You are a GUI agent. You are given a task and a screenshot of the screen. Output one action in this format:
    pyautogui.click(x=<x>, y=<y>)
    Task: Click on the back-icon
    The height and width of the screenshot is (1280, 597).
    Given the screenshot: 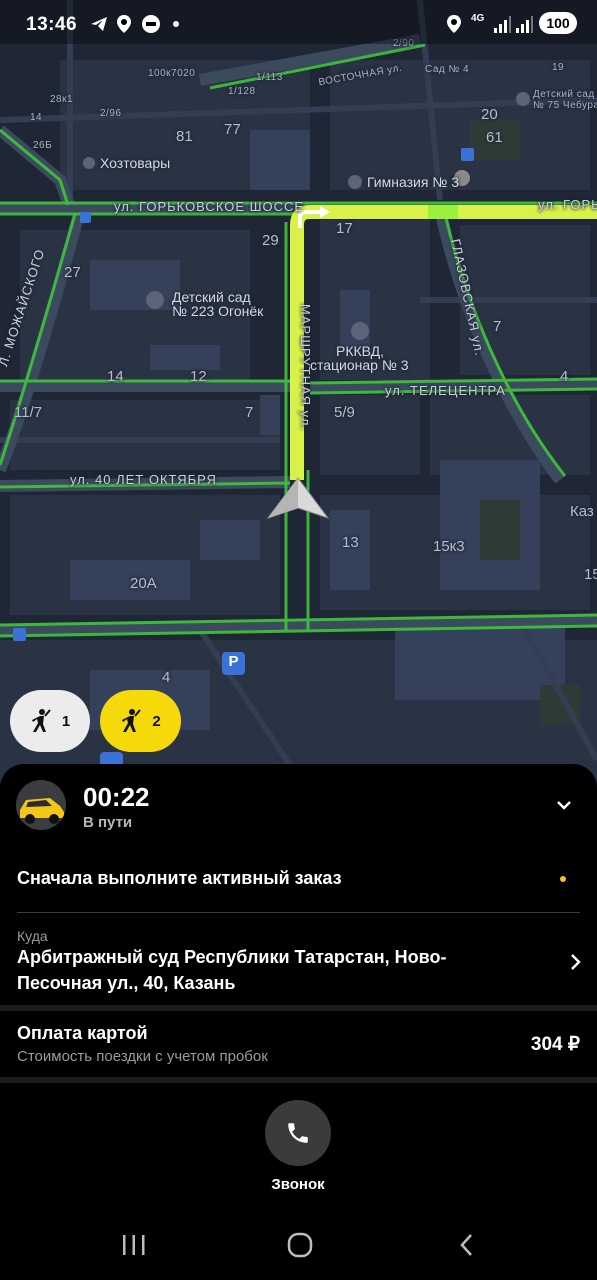 What is the action you would take?
    pyautogui.click(x=467, y=1245)
    